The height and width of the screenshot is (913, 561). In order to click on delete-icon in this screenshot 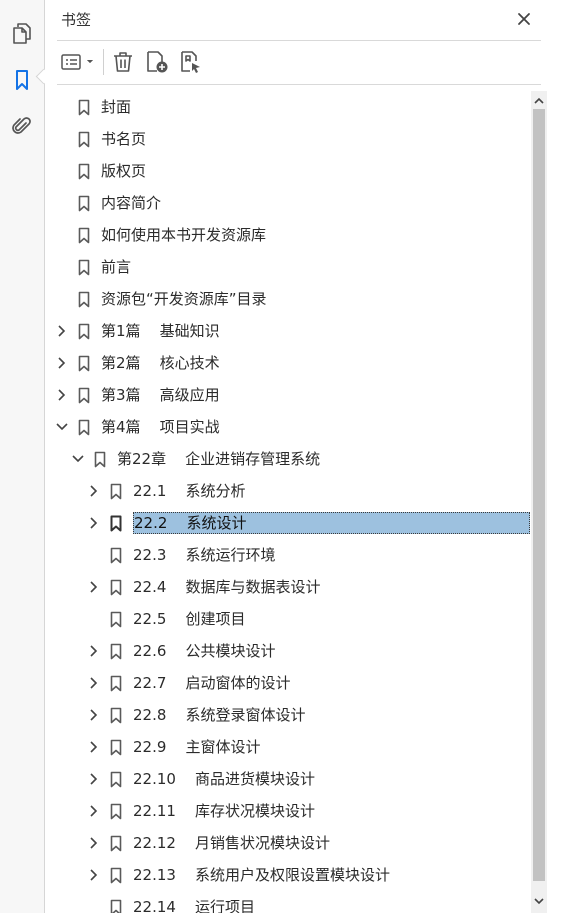, I will do `click(123, 62)`.